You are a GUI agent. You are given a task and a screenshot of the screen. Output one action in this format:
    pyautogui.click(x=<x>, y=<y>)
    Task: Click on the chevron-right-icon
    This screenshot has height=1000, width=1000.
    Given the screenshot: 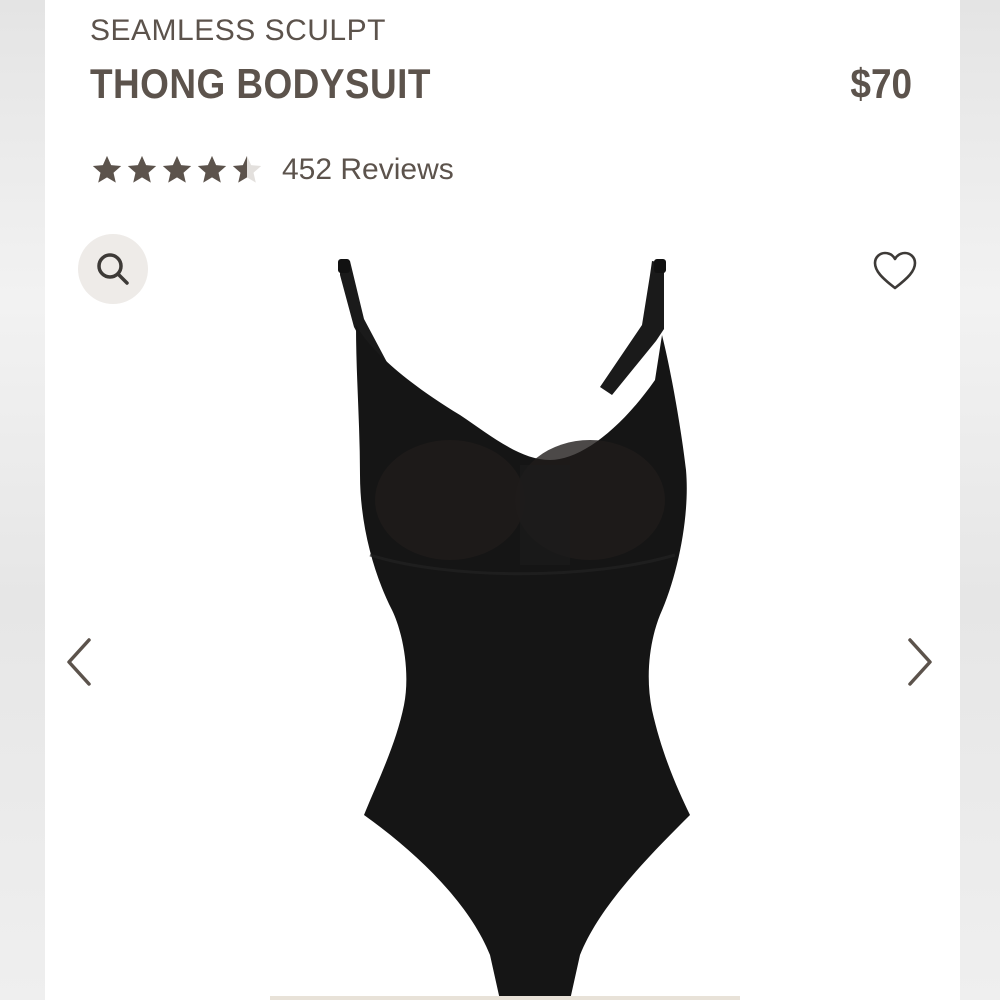 What is the action you would take?
    pyautogui.click(x=920, y=662)
    